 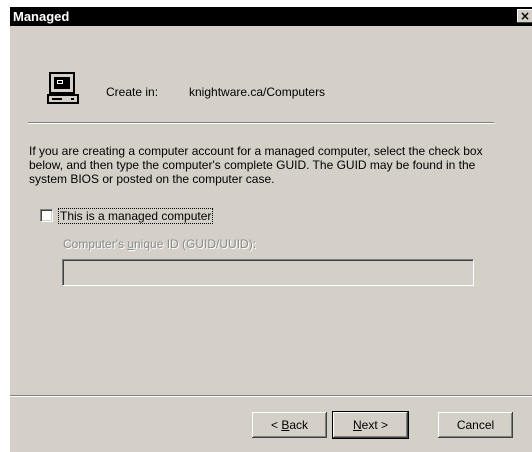 What do you see at coordinates (261, 123) in the screenshot?
I see `header-separator` at bounding box center [261, 123].